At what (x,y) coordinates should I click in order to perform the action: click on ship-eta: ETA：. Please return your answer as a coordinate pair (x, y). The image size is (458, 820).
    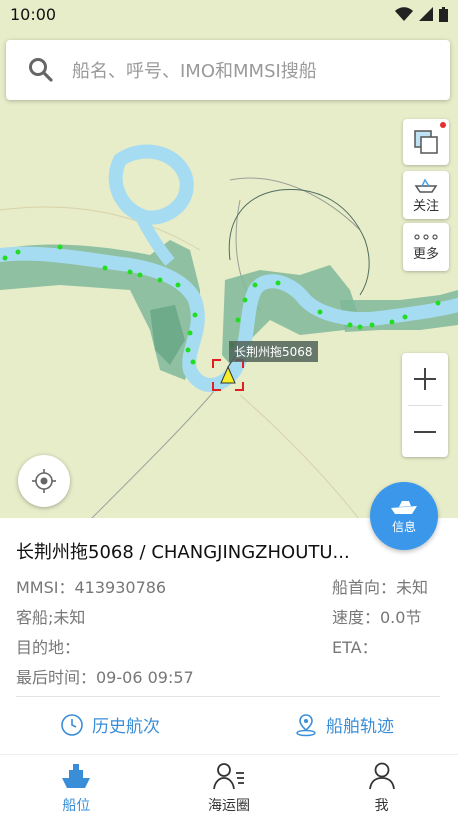
    Looking at the image, I should click on (355, 647).